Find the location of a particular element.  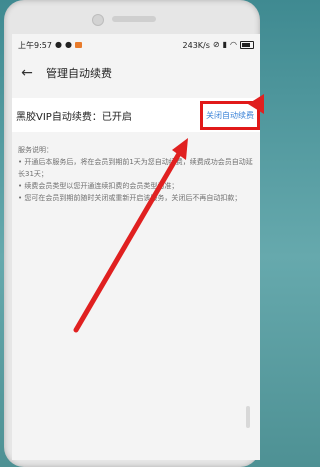

wifi-icon: ◠ is located at coordinates (233, 44).